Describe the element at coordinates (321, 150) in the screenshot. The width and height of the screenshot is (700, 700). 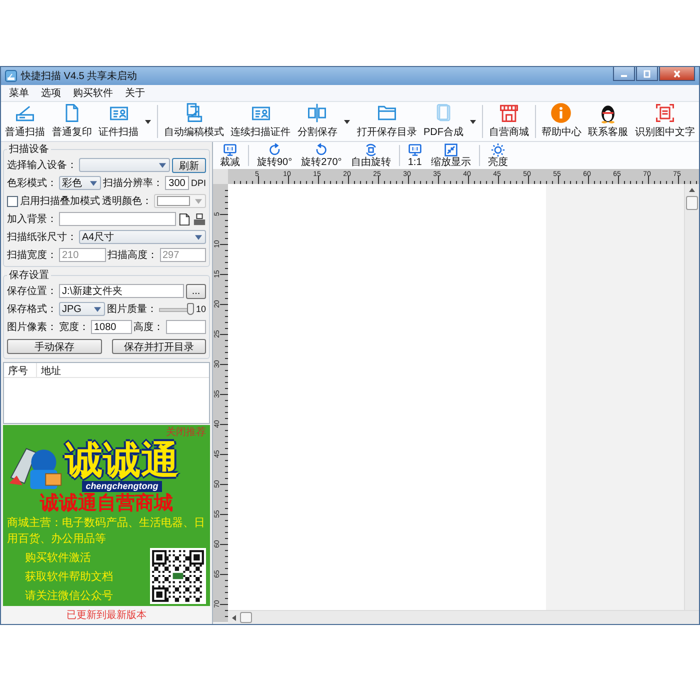
I see `rotate-counterclockwise-icon` at that location.